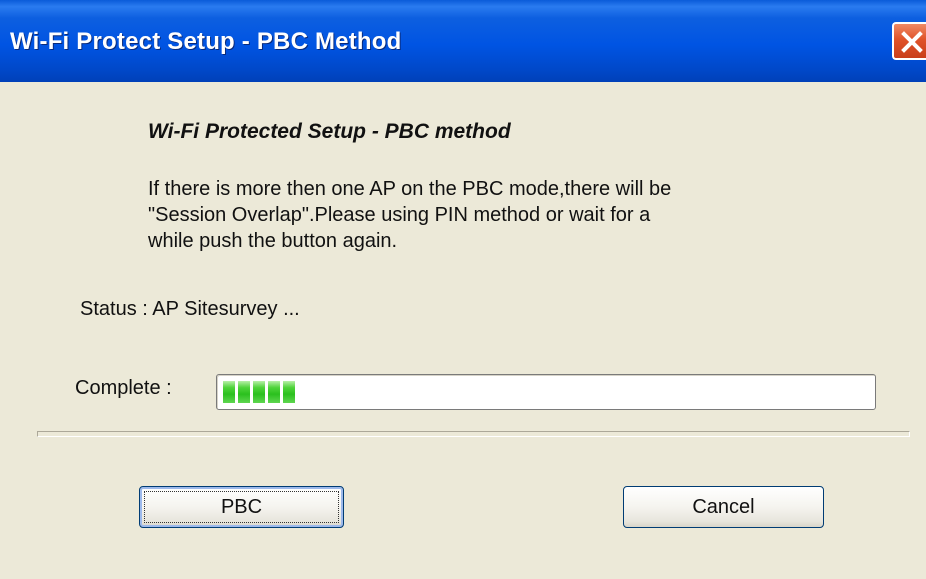 The width and height of the screenshot is (926, 579). I want to click on window-title: Wi-Fi Protect Setup - PBC Method, so click(206, 41).